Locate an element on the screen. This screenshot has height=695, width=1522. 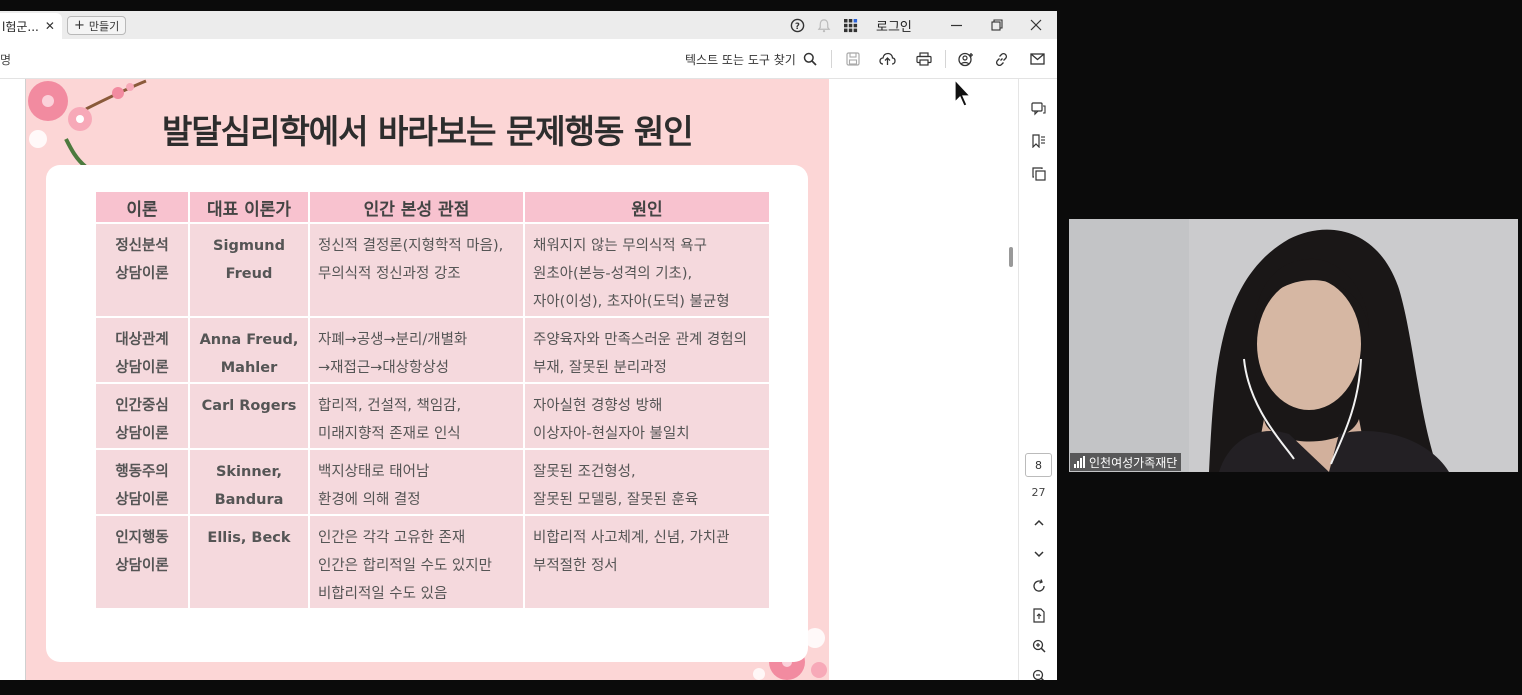
scrollbar-handle is located at coordinates (1011, 257).